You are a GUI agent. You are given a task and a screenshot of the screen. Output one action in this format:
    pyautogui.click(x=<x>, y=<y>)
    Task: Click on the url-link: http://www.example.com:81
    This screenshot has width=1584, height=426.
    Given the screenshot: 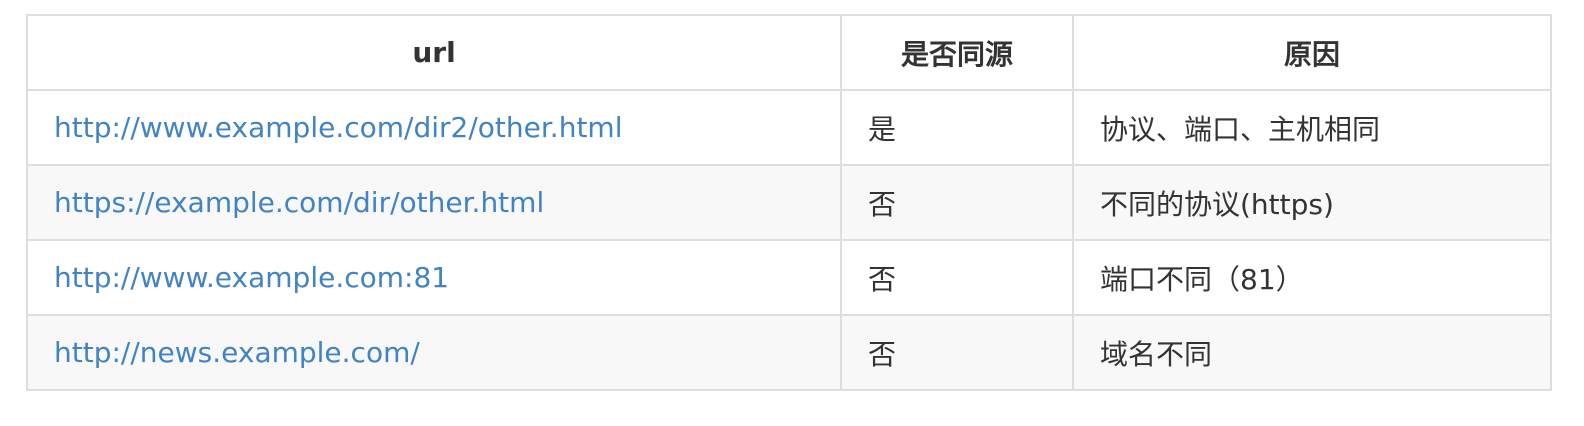 What is the action you would take?
    pyautogui.click(x=251, y=277)
    